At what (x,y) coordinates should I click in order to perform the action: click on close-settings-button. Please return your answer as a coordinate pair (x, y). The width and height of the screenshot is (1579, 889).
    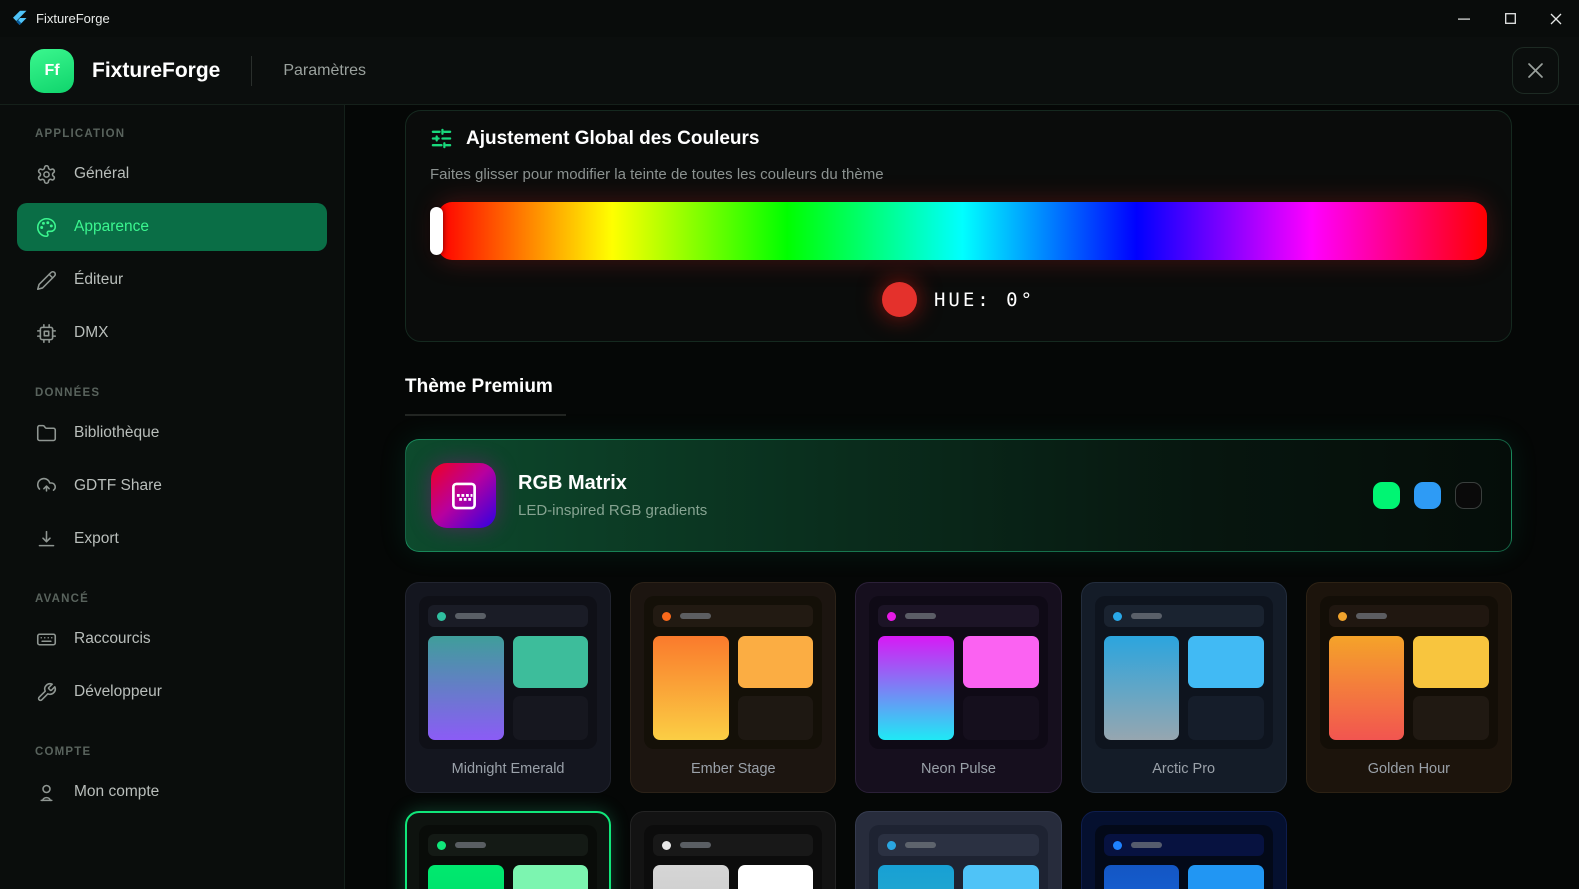
    Looking at the image, I should click on (1535, 70).